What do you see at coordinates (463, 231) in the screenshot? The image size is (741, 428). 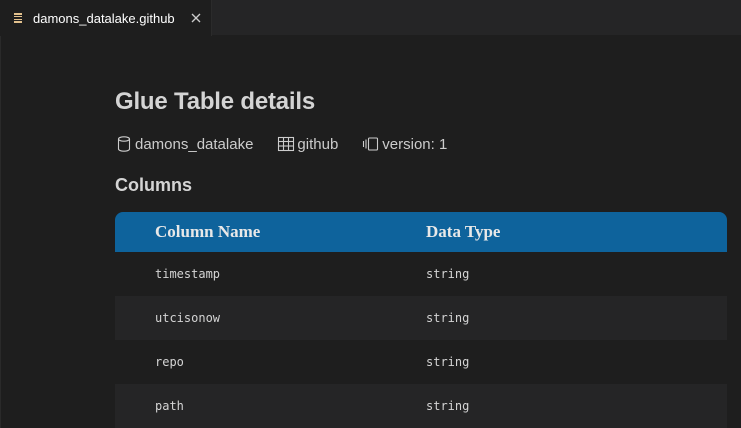 I see `data-type-header: Data Type` at bounding box center [463, 231].